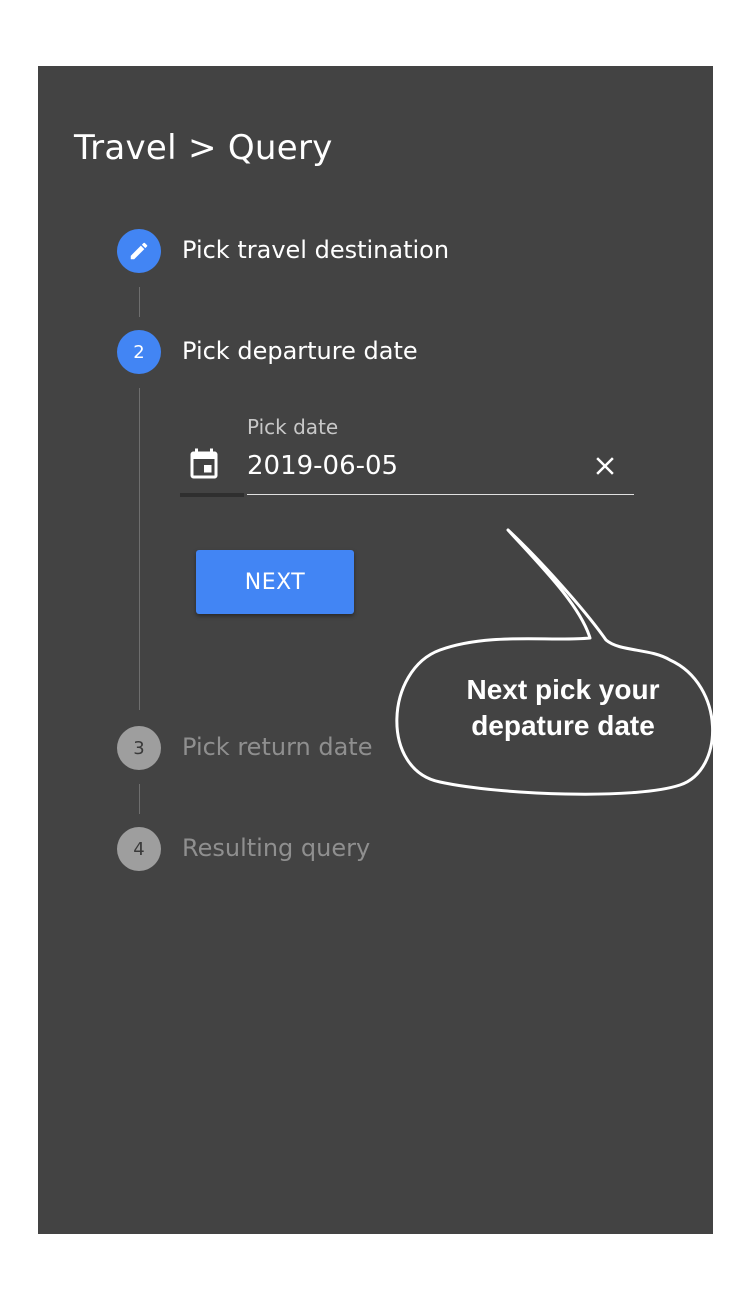  What do you see at coordinates (412, 466) in the screenshot?
I see `departure-date-input` at bounding box center [412, 466].